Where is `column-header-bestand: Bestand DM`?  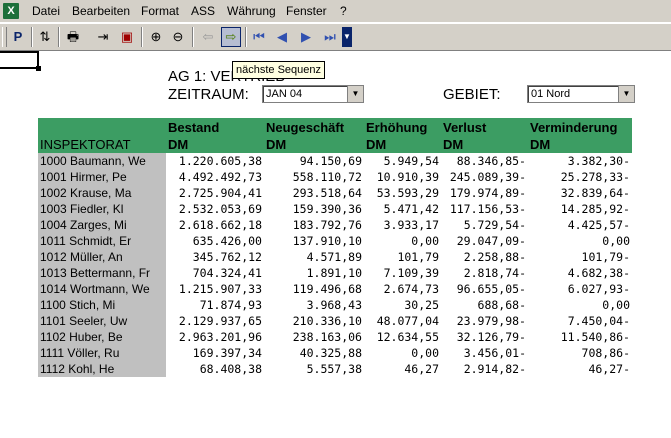
column-header-bestand: Bestand DM is located at coordinates (215, 135).